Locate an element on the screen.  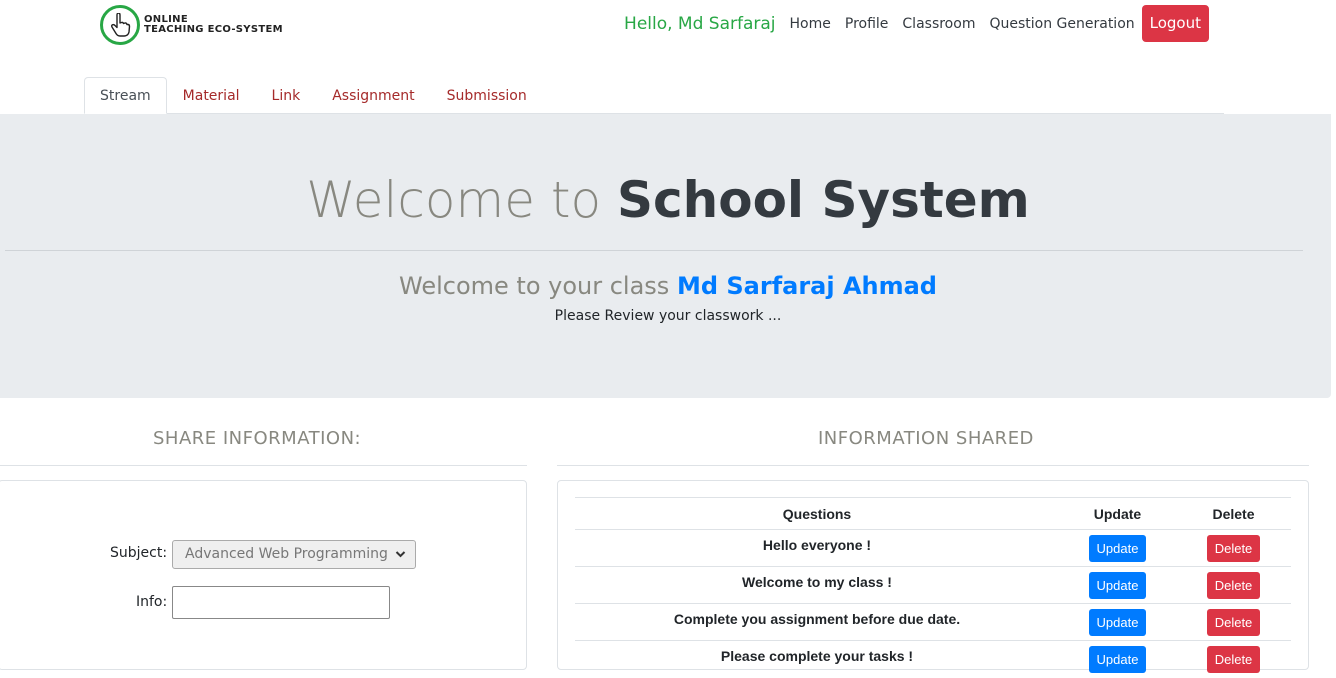
brand-logo: ONLINE TEACHING ECO-SYSTEM is located at coordinates (191, 25).